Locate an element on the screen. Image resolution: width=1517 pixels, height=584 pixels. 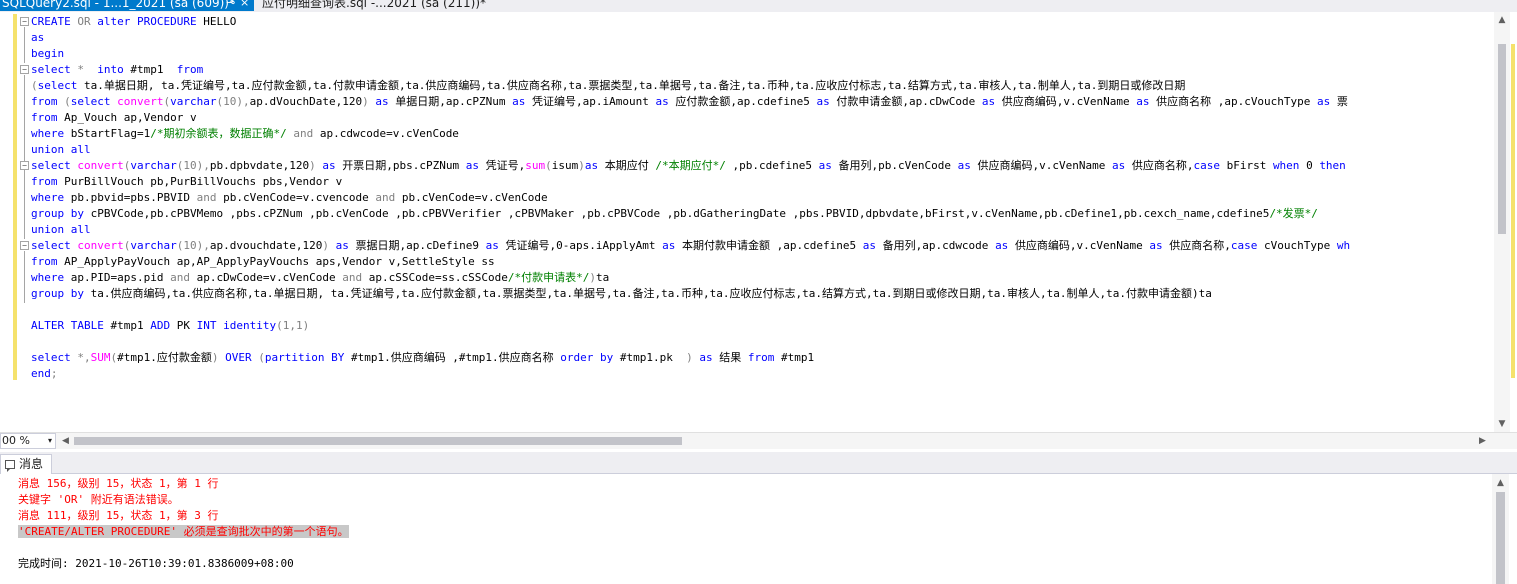
code-token: bFirst is located at coordinates (1249, 165).